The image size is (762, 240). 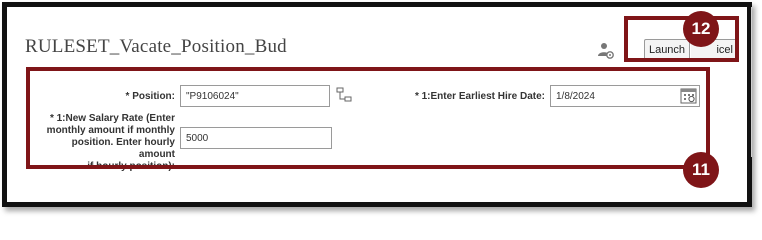 What do you see at coordinates (156, 46) in the screenshot?
I see `page-title: RULESET_Vacate_Position_Bud` at bounding box center [156, 46].